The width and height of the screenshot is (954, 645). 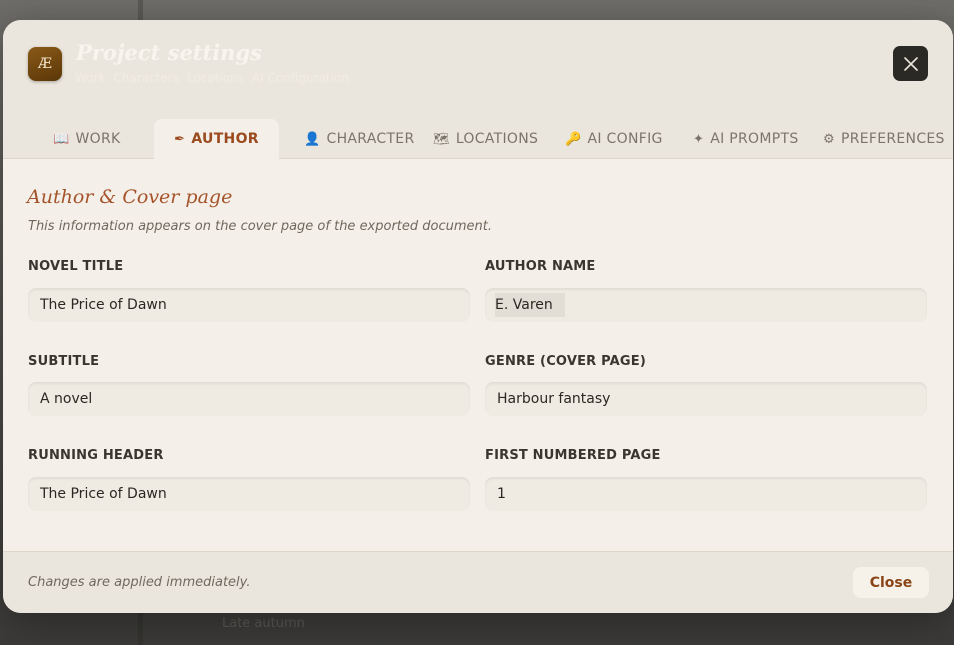 What do you see at coordinates (98, 139) in the screenshot?
I see `tab-label: WORK` at bounding box center [98, 139].